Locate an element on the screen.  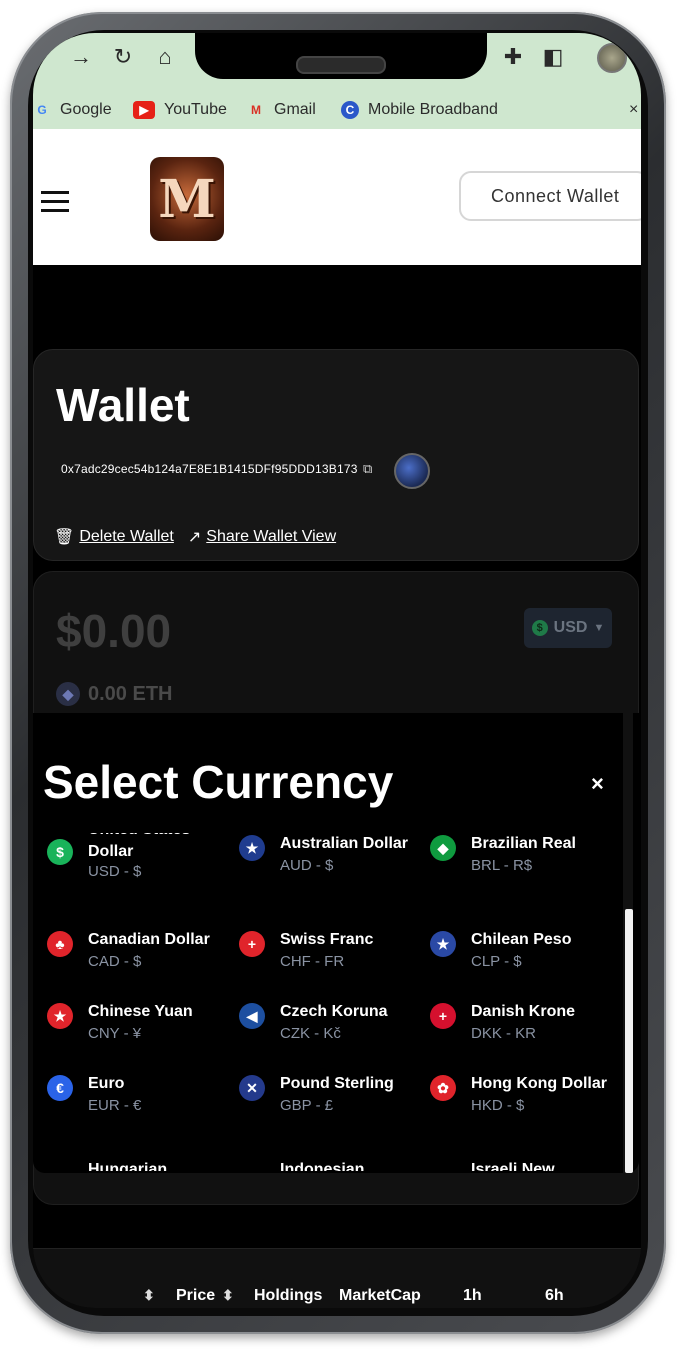
canada-flag-icon: ♣ is located at coordinates (60, 944).